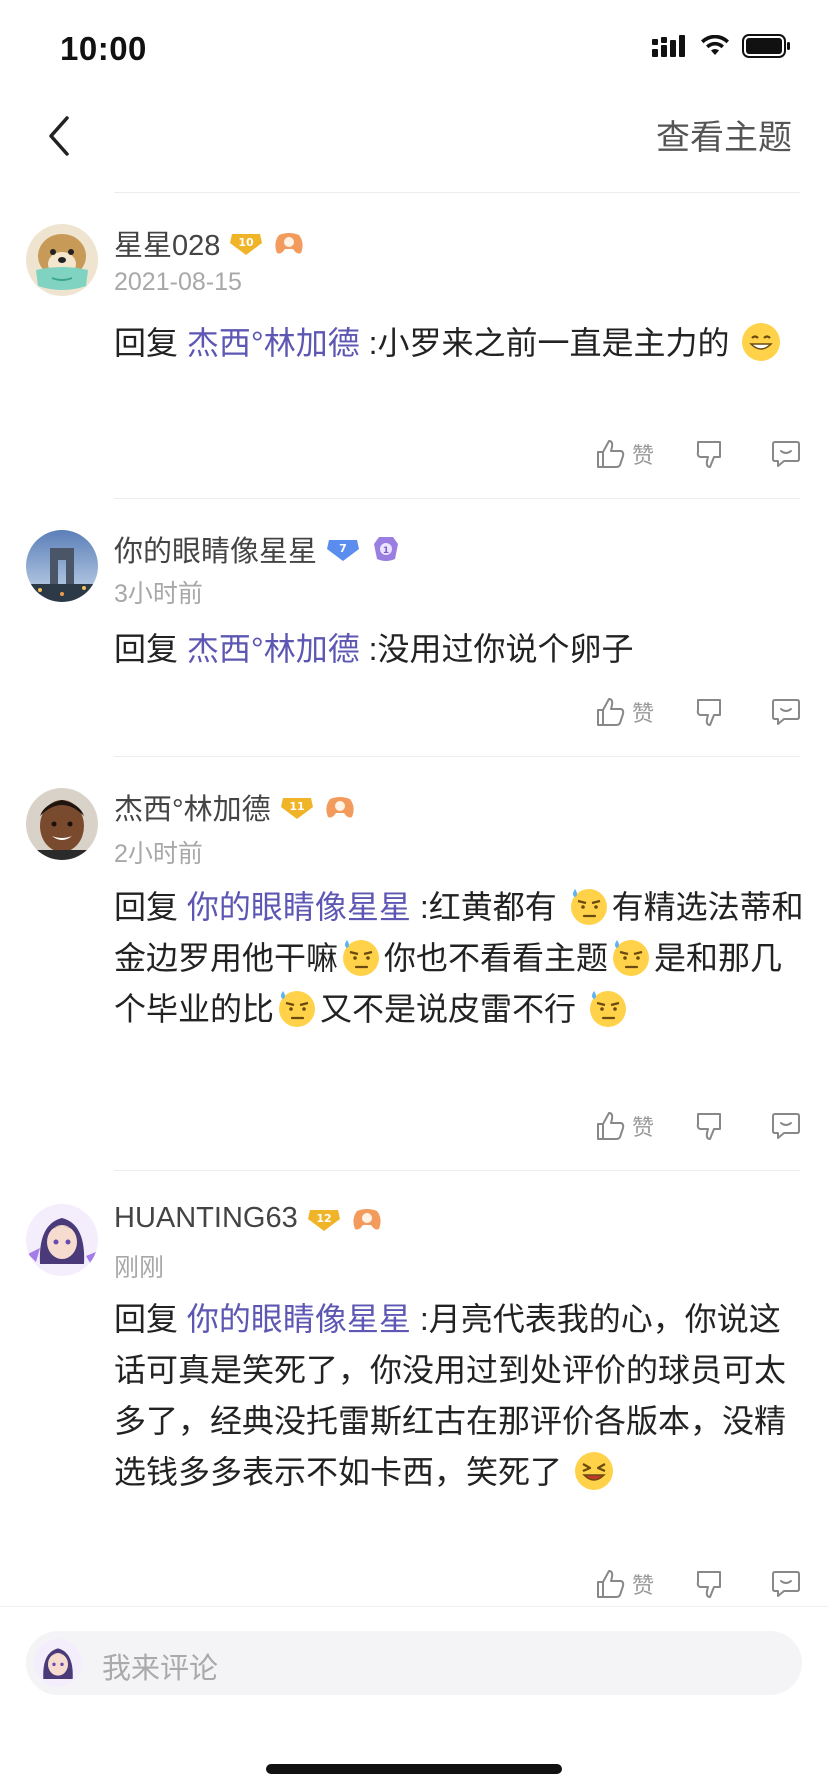 The width and height of the screenshot is (828, 1792). I want to click on reply-text: 回复 杰西°林加德 :小罗来之前一直是主力的, so click(459, 343).